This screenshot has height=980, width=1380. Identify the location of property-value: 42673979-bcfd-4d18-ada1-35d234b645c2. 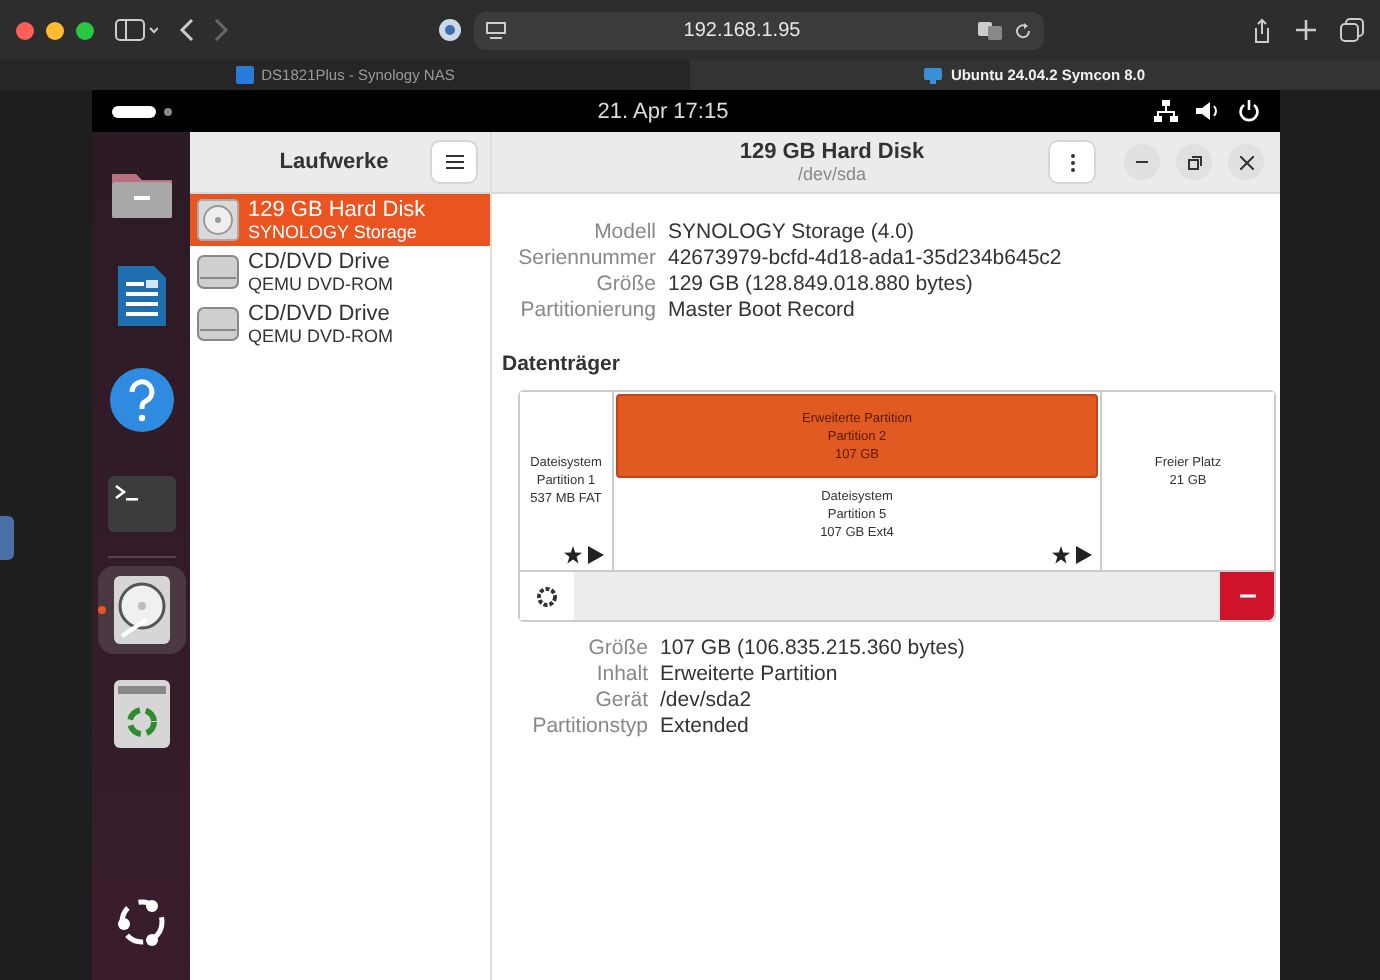
(866, 259).